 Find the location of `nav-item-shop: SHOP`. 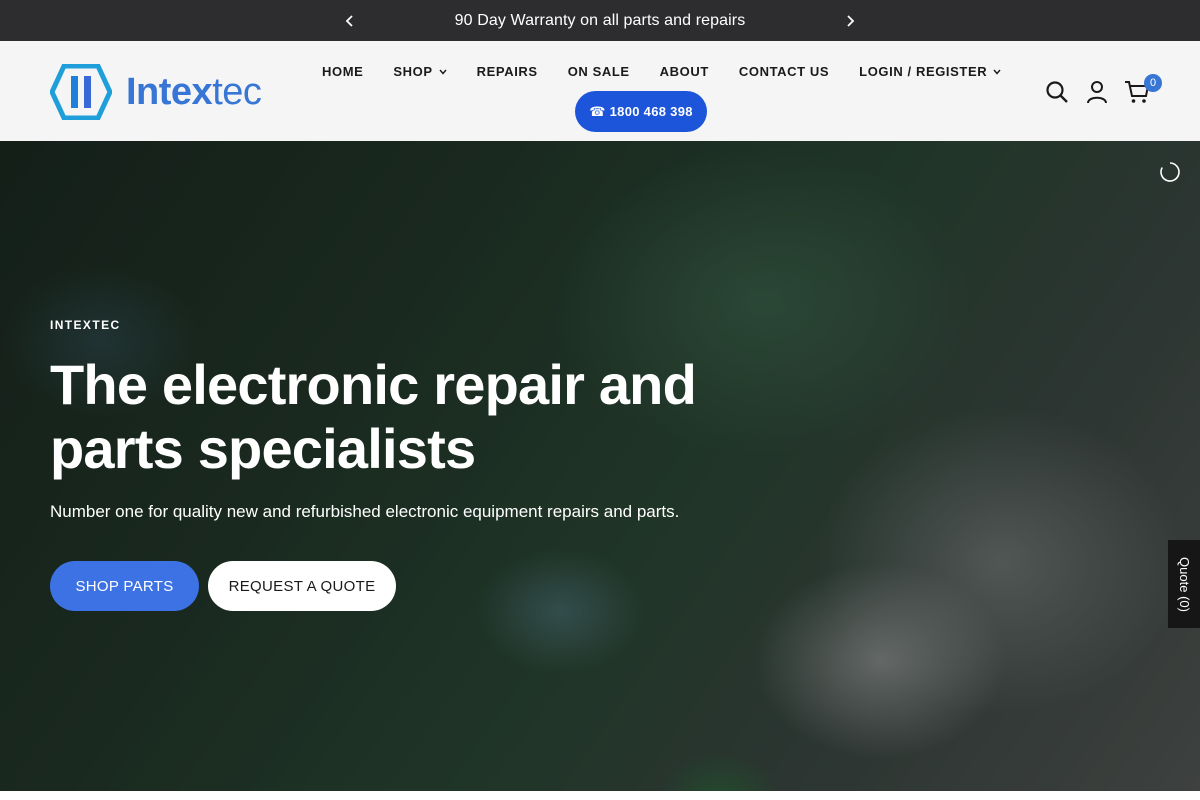

nav-item-shop: SHOP is located at coordinates (419, 71).